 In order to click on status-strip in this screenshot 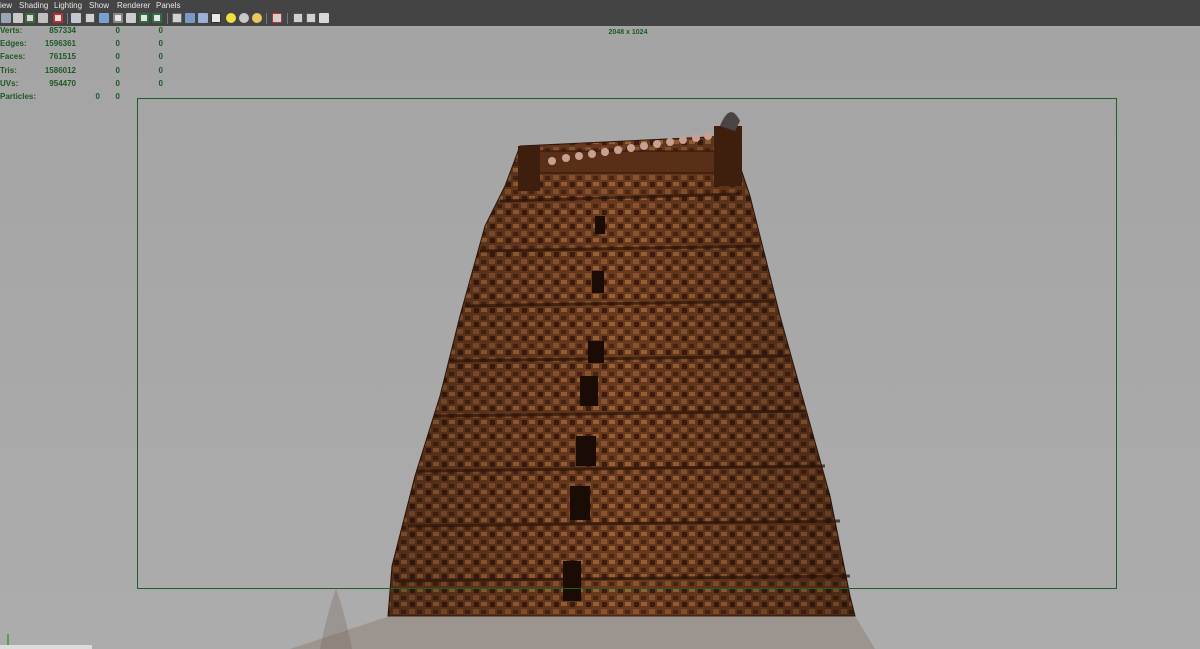, I will do `click(46, 647)`.